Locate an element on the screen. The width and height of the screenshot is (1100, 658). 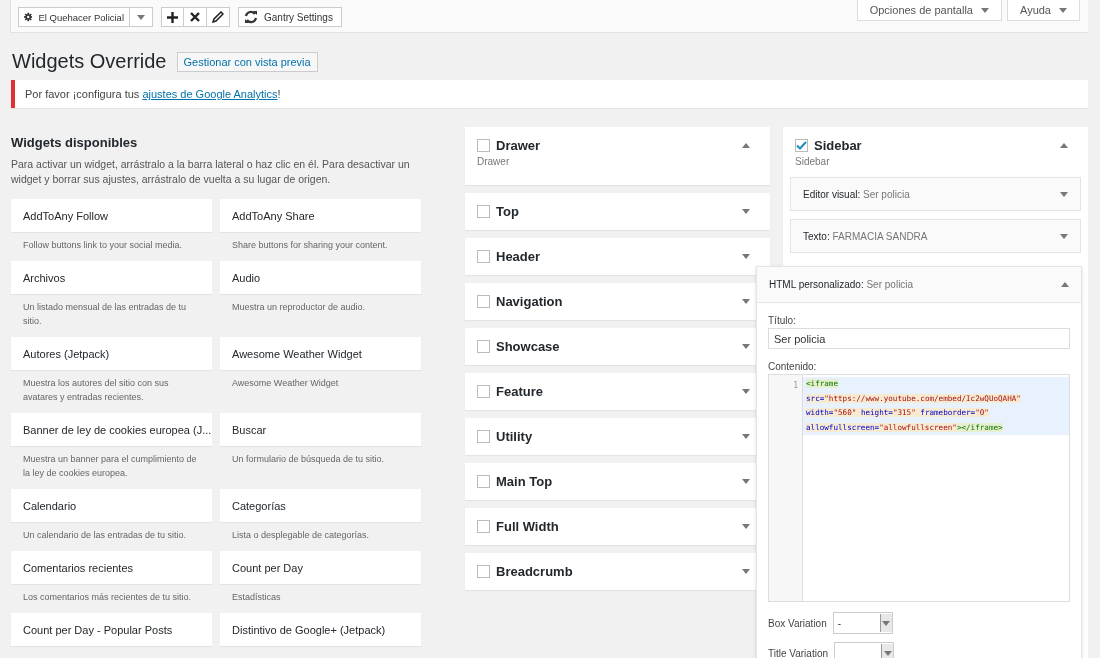
widget-description: Muestra un banner para el cumplimiento de la ley de cookies europea. is located at coordinates (110, 466).